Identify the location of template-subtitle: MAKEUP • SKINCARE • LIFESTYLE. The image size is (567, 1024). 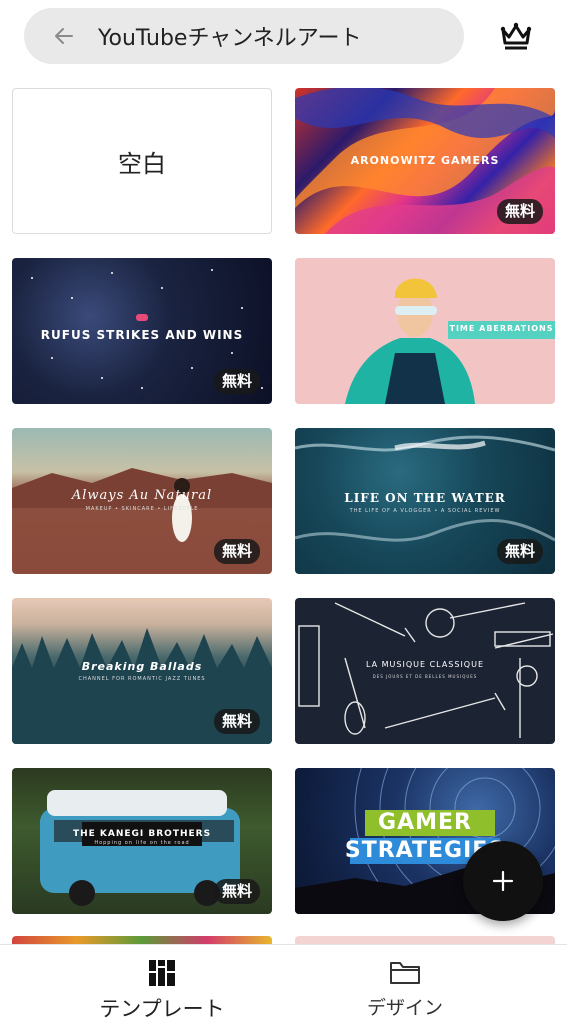
(142, 509).